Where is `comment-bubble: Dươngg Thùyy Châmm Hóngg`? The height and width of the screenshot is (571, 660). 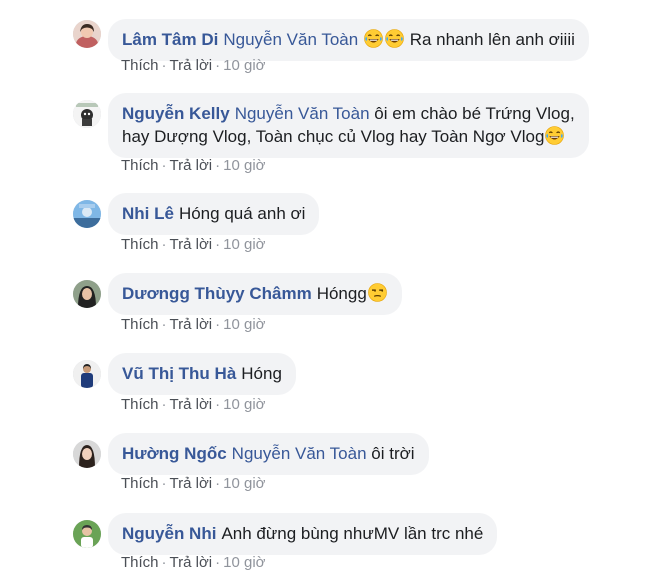
comment-bubble: Dươngg Thùyy Châmm Hóngg is located at coordinates (255, 294).